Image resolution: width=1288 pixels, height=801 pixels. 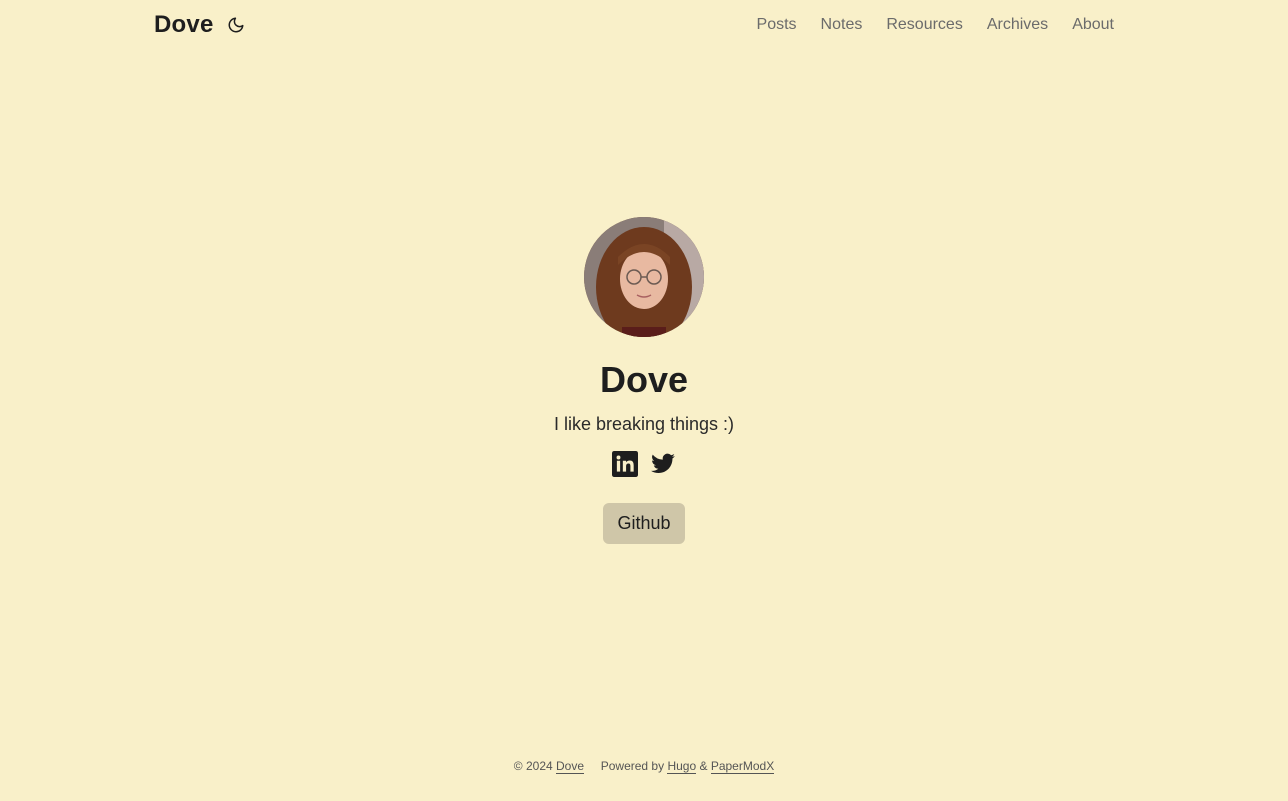 What do you see at coordinates (644, 464) in the screenshot?
I see `social-links` at bounding box center [644, 464].